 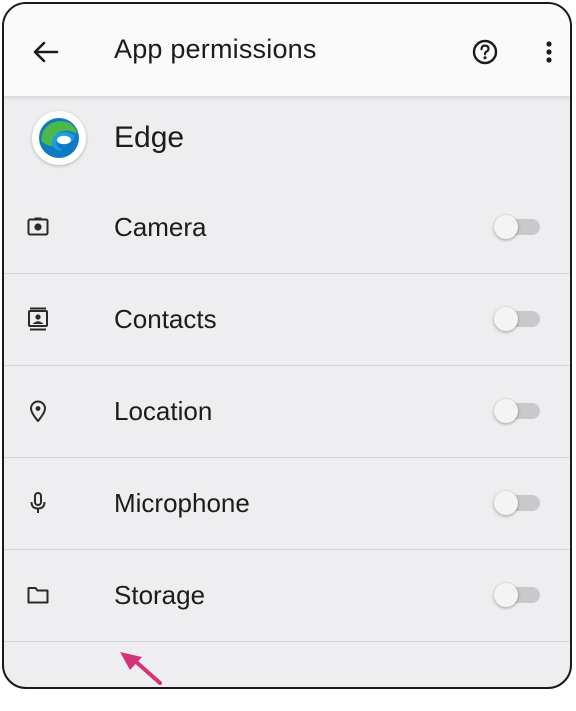 I want to click on more-vert-icon, so click(x=549, y=52).